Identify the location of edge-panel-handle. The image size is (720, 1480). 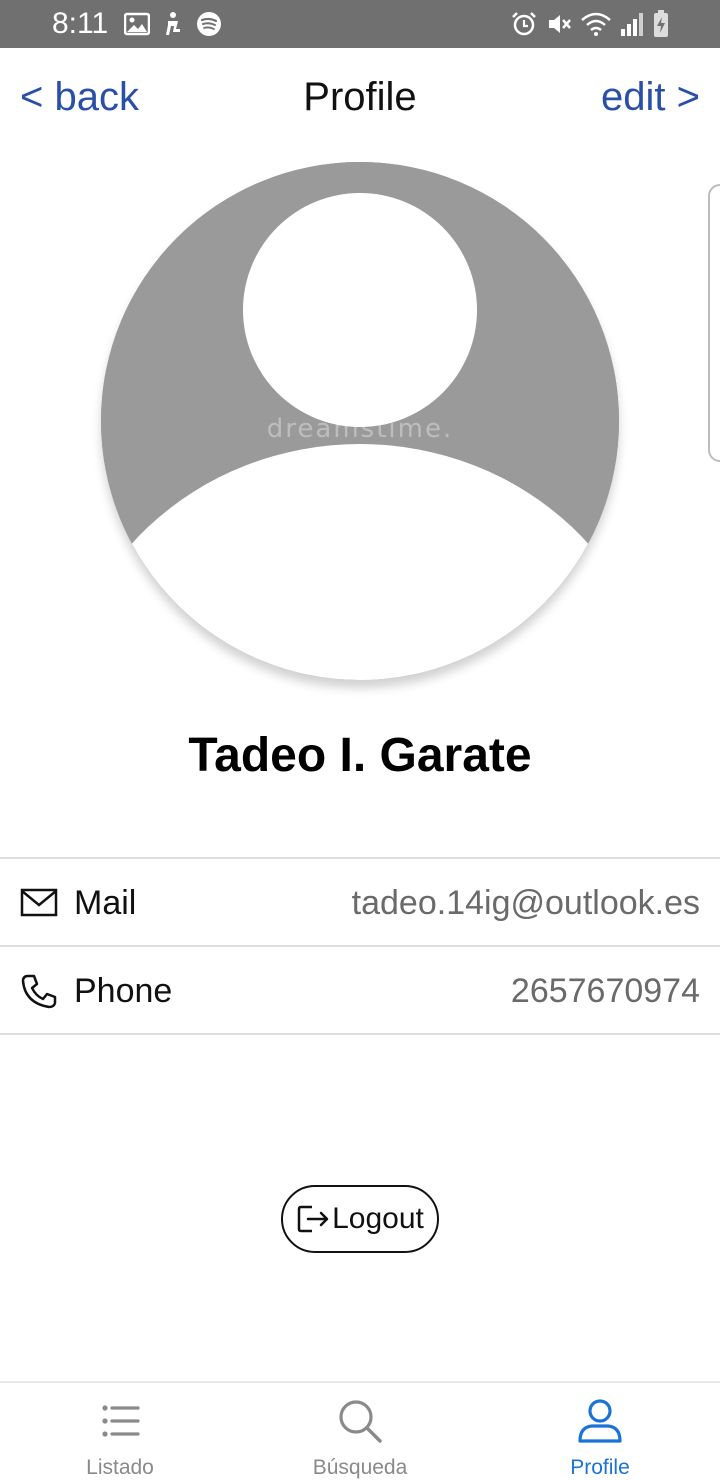
(714, 323).